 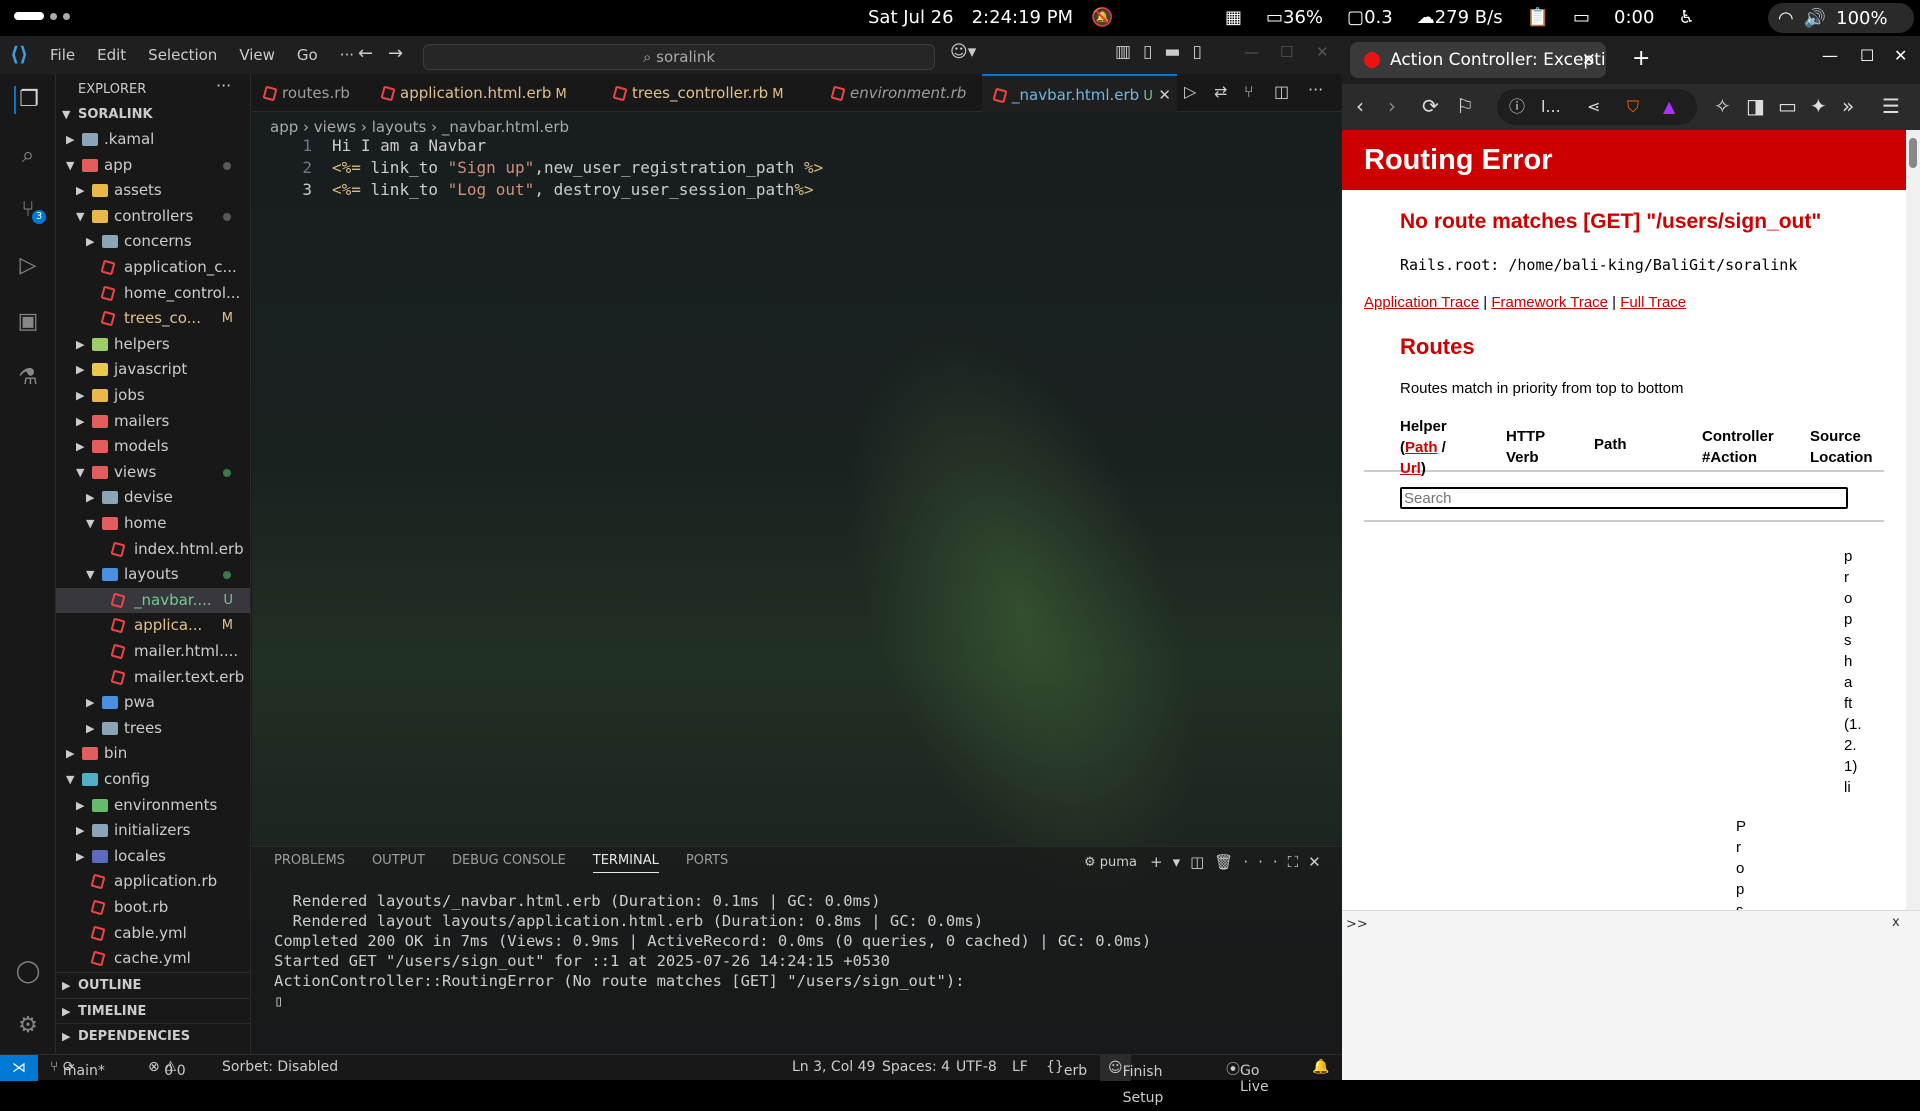 I want to click on finish-setup-button: ☺ Finish Setup, so click(x=1131, y=1080).